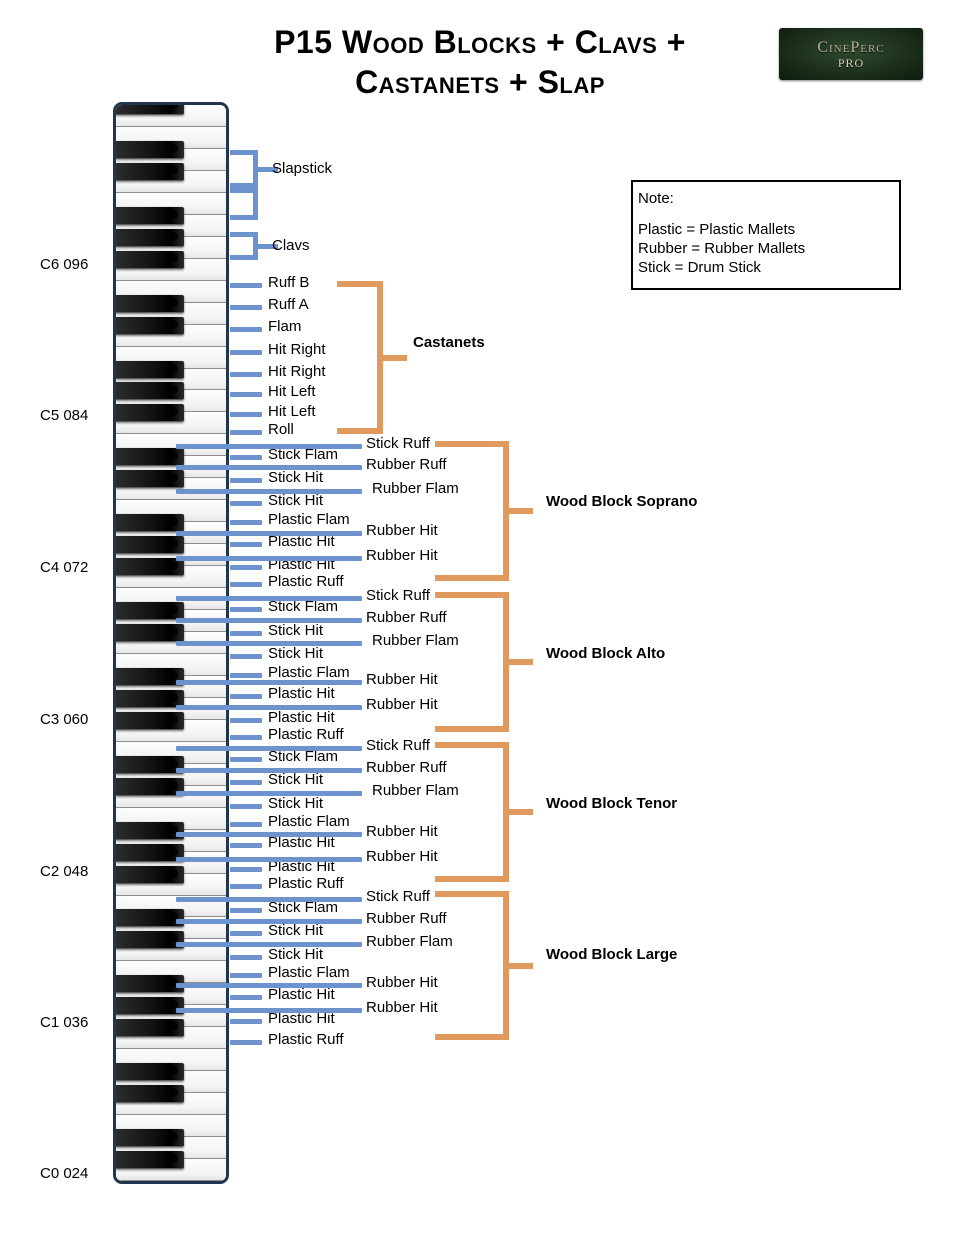 This screenshot has width=954, height=1235. I want to click on articulation-label: Flam, so click(285, 326).